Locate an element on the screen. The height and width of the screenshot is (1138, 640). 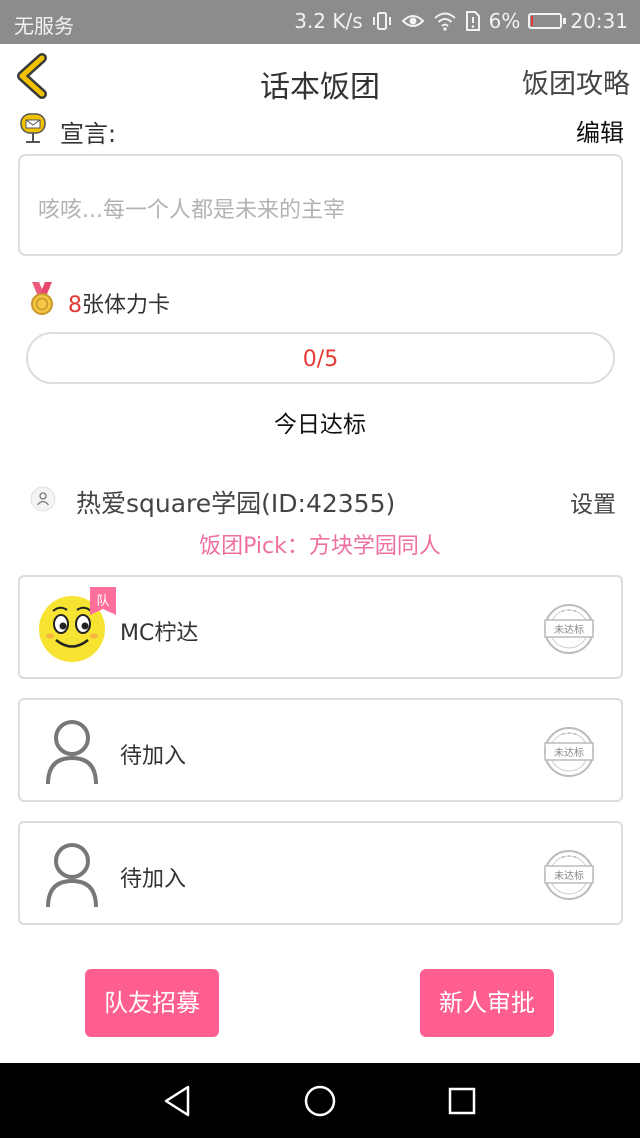
back-triangle-icon is located at coordinates (178, 1101).